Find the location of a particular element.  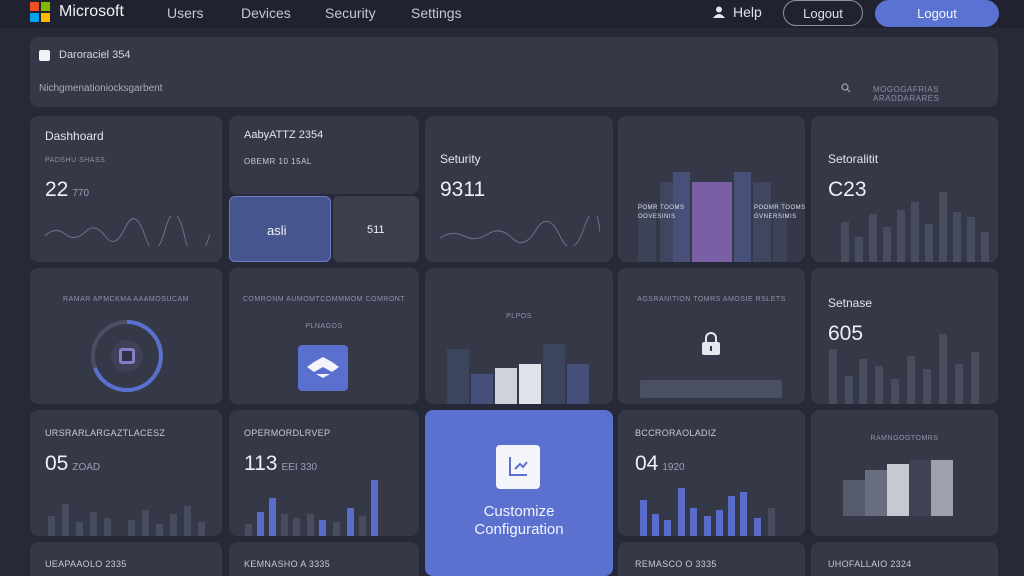

segment-a-label: asli is located at coordinates (277, 230).